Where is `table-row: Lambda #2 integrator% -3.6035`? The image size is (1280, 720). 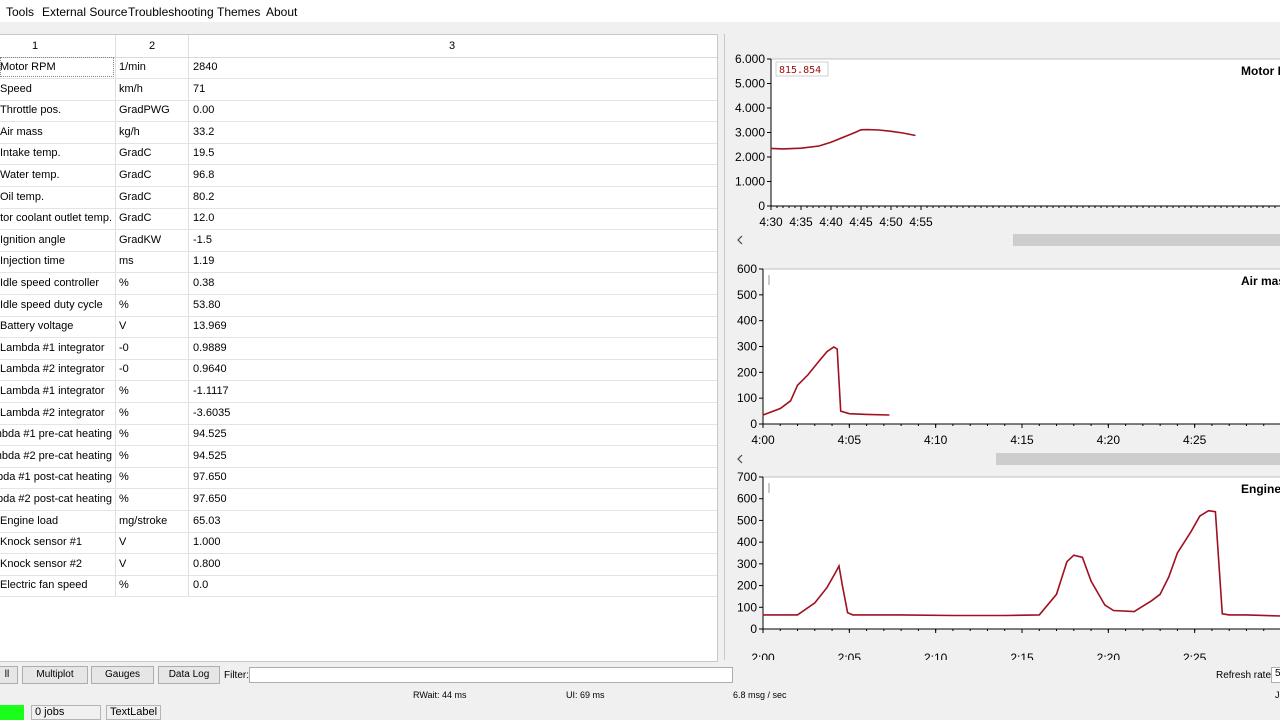 table-row: Lambda #2 integrator% -3.6035 is located at coordinates (358, 414).